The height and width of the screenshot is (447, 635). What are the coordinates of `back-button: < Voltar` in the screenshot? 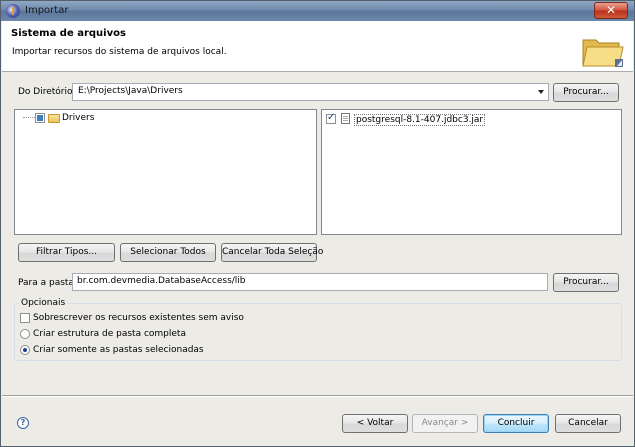 It's located at (375, 423).